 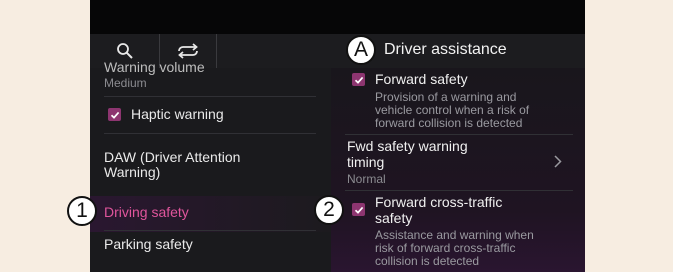 I want to click on haptic-warning-checkbox, so click(x=114, y=114).